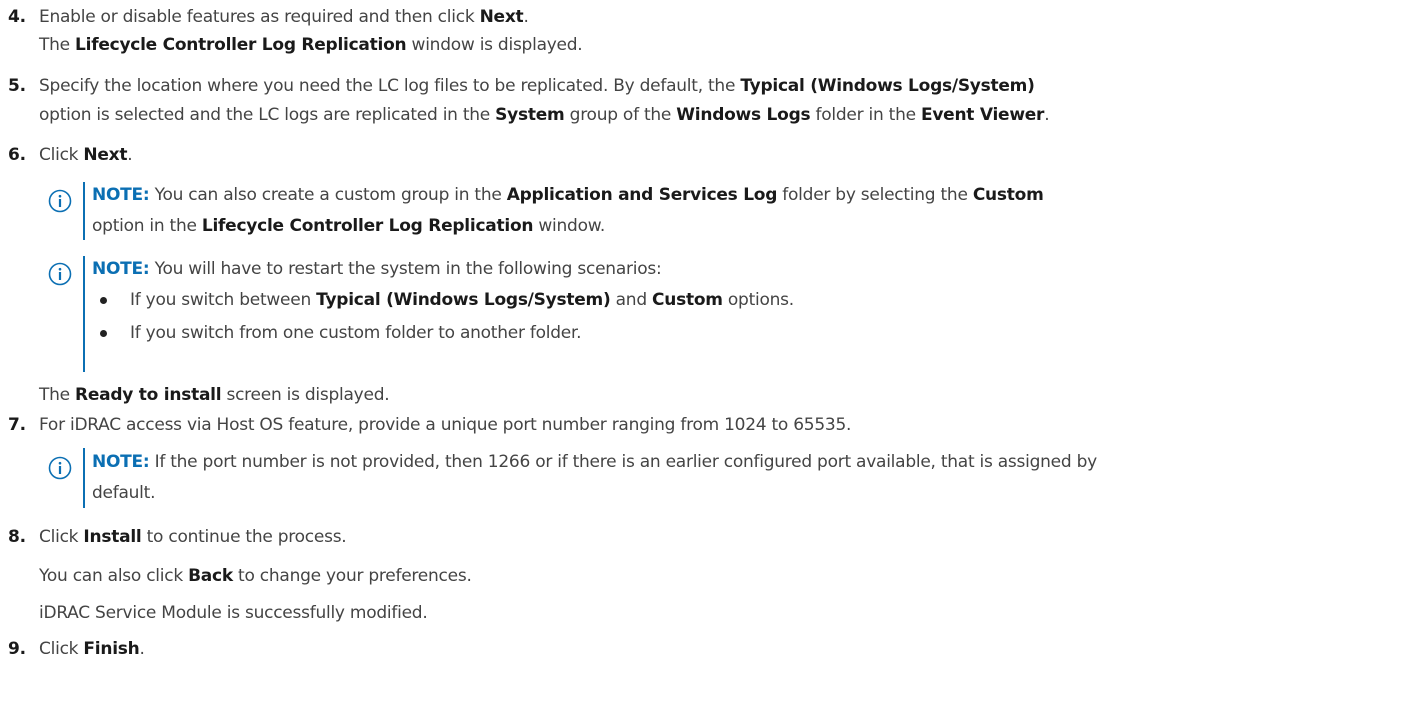 This screenshot has height=706, width=1413. I want to click on step-number-7: 7., so click(17, 425).